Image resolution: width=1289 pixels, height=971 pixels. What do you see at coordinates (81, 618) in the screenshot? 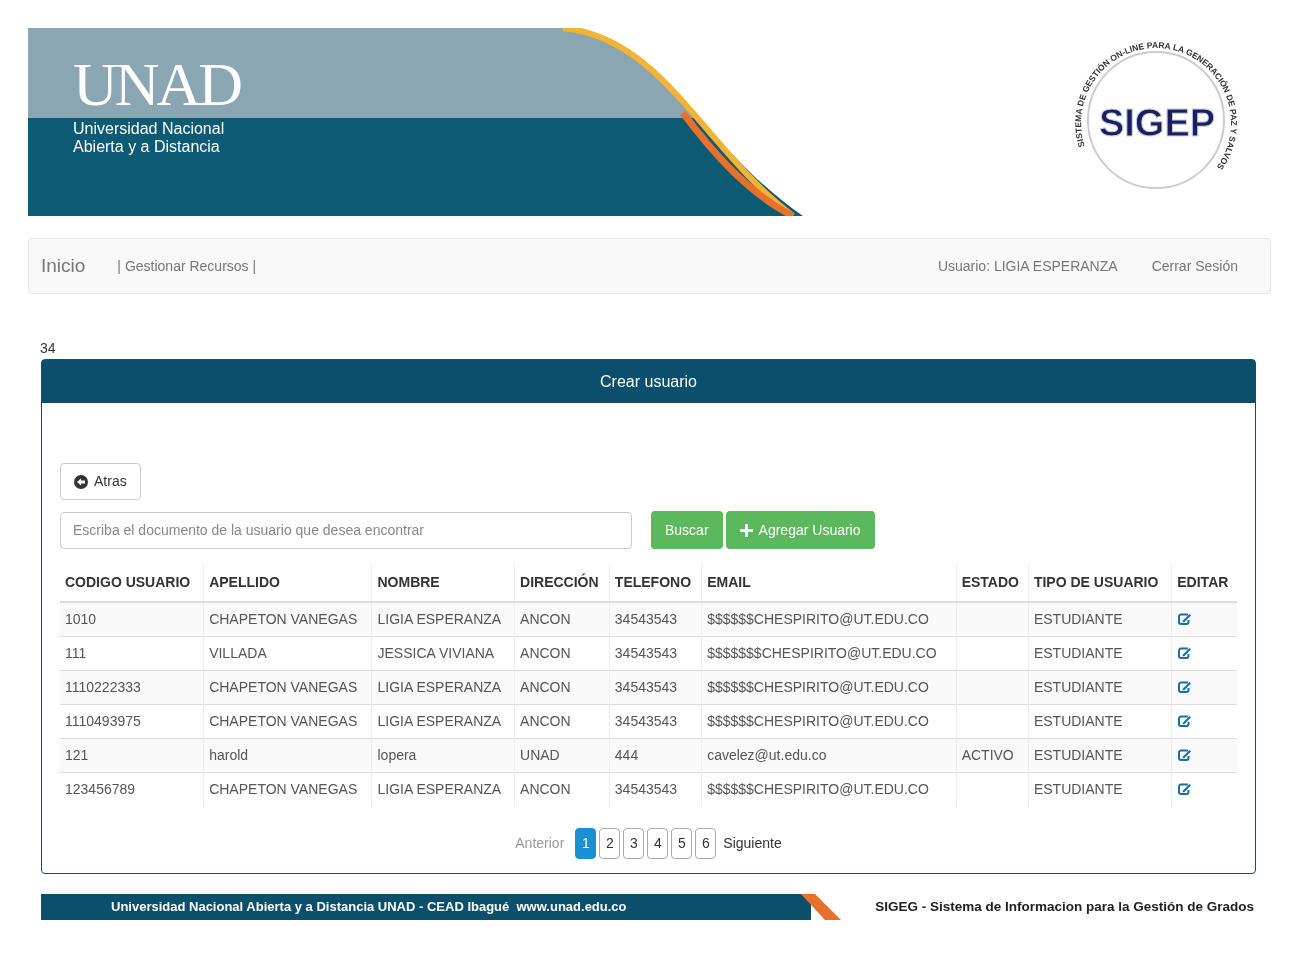
I see `table-cell: 1010` at bounding box center [81, 618].